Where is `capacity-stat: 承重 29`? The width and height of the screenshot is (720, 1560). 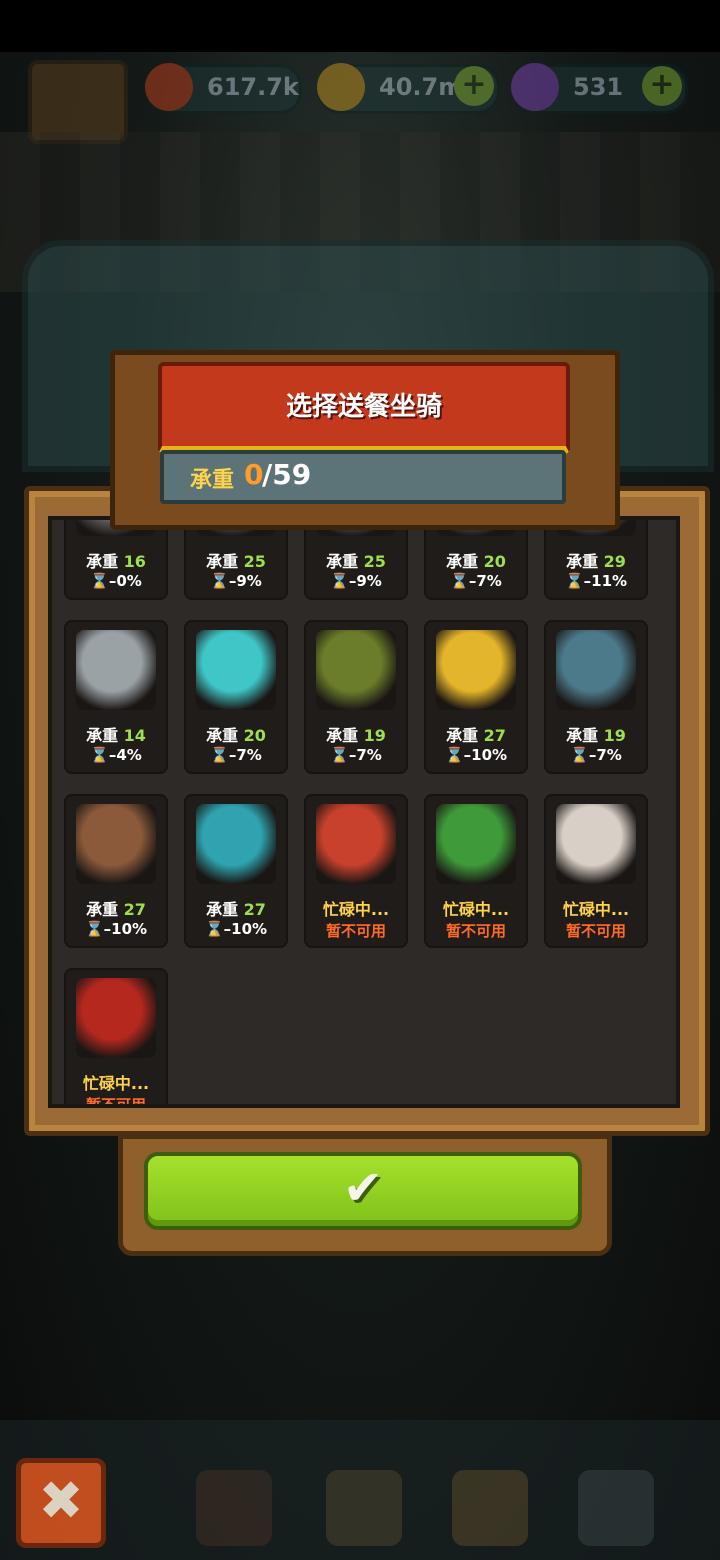 capacity-stat: 承重 29 is located at coordinates (596, 560).